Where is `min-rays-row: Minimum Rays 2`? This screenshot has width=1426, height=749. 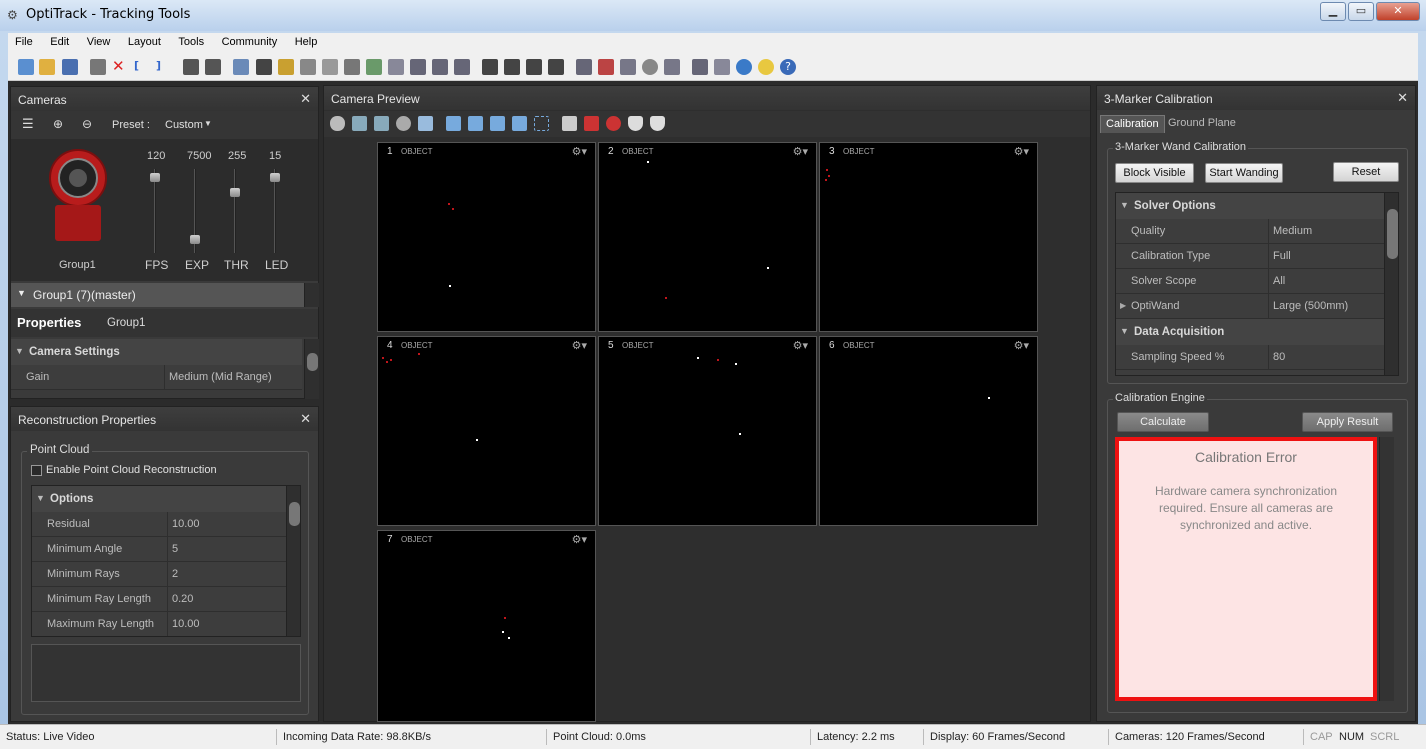
min-rays-row: Minimum Rays 2 is located at coordinates (159, 574).